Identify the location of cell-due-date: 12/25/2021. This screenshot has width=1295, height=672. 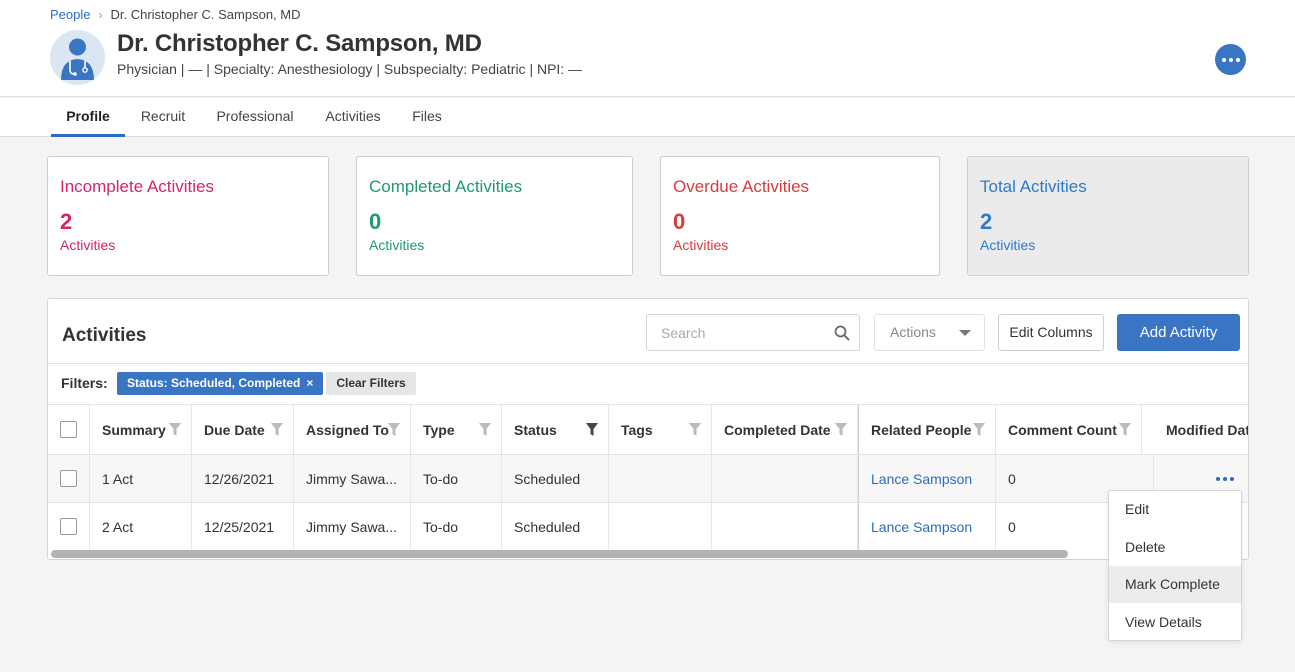
(243, 526).